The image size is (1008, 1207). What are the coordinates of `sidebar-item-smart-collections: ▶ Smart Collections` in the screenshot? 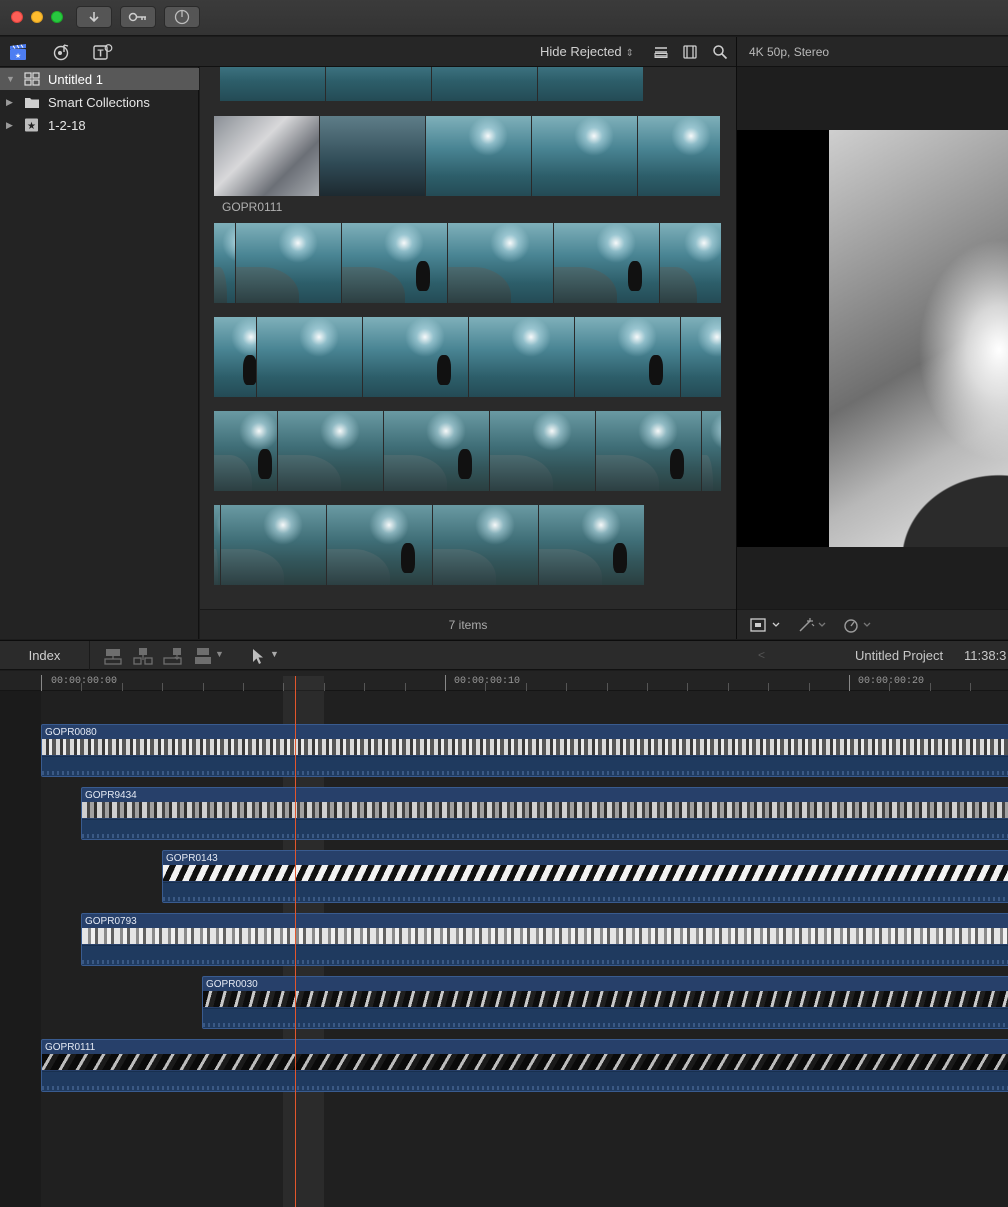 It's located at (99, 102).